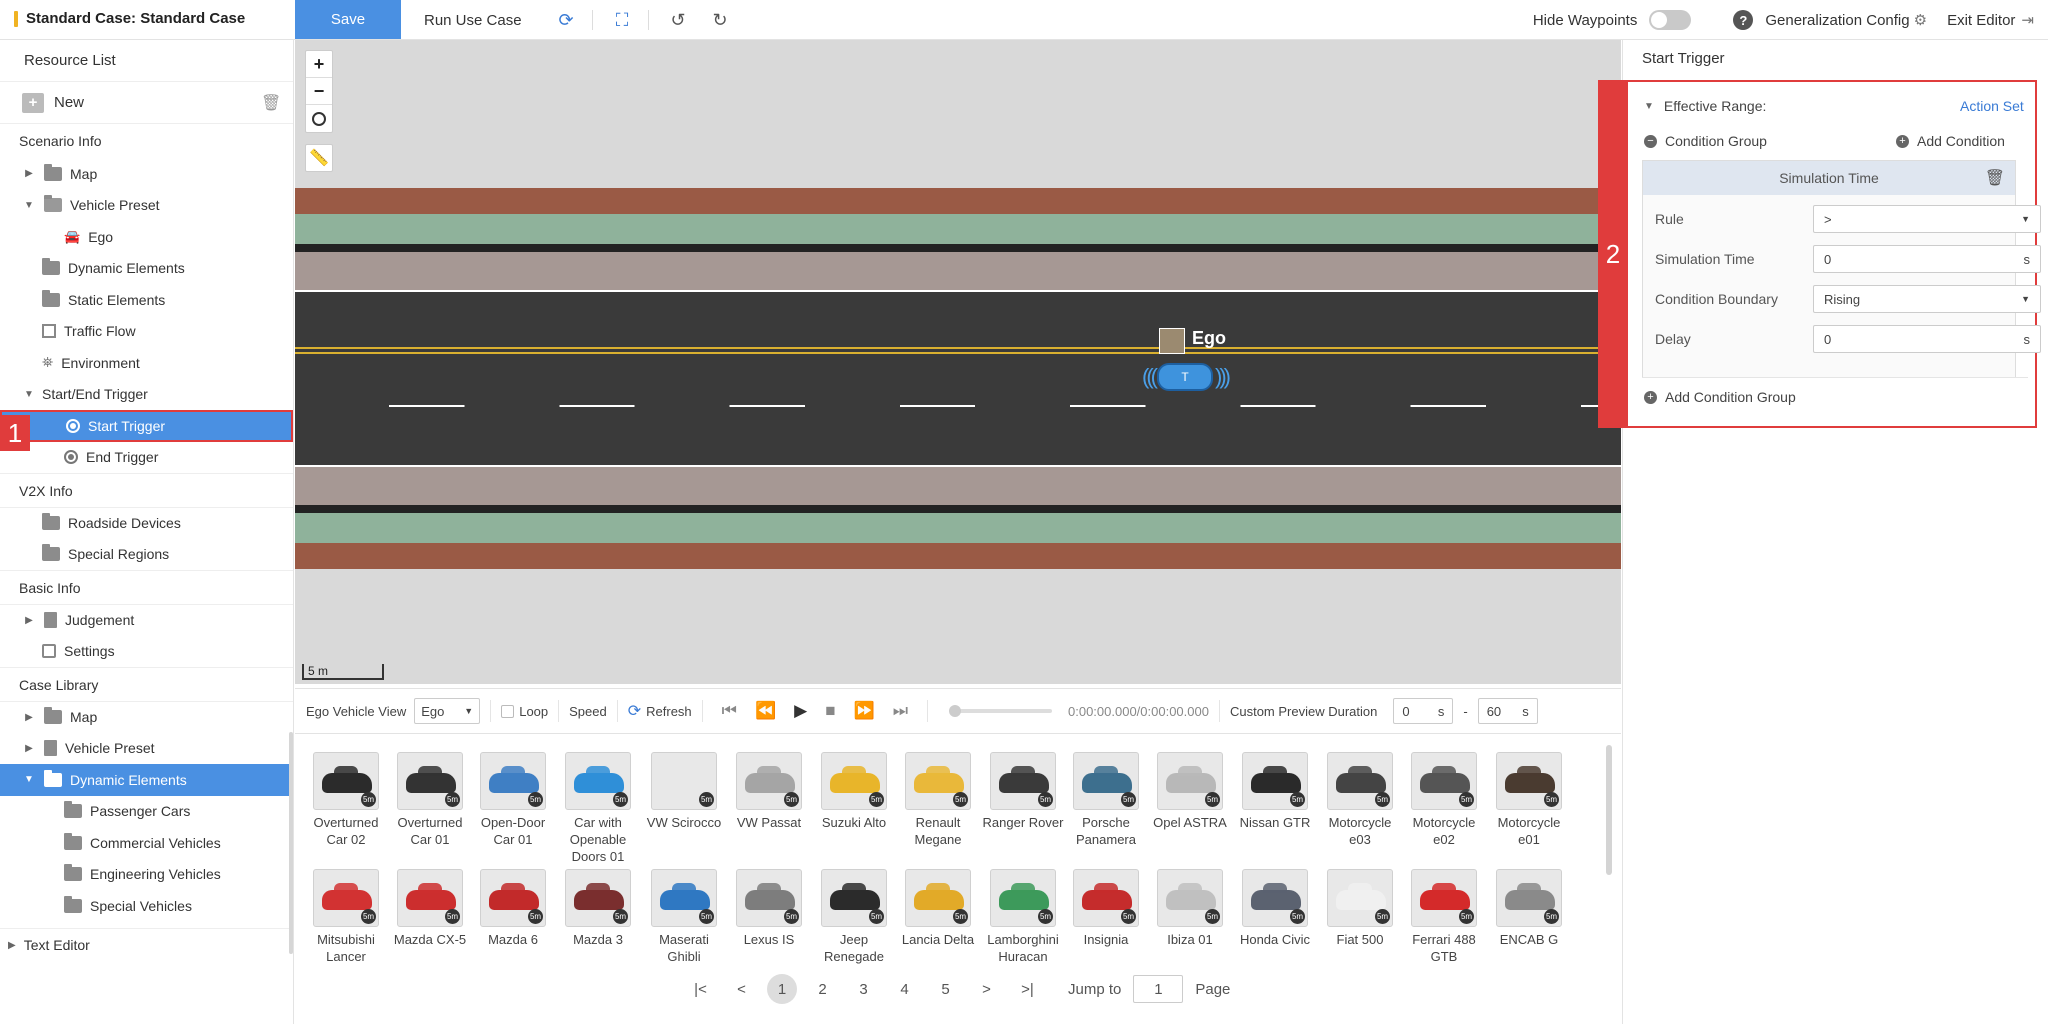  Describe the element at coordinates (513, 908) in the screenshot. I see `asset-thumbnail: 5m Mazda 6` at that location.